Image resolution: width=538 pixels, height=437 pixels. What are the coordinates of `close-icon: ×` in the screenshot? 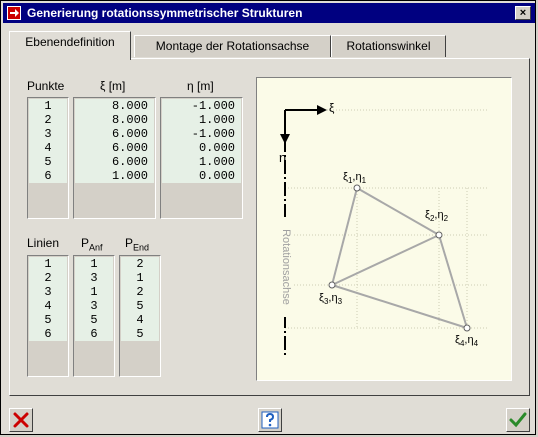 It's located at (523, 13).